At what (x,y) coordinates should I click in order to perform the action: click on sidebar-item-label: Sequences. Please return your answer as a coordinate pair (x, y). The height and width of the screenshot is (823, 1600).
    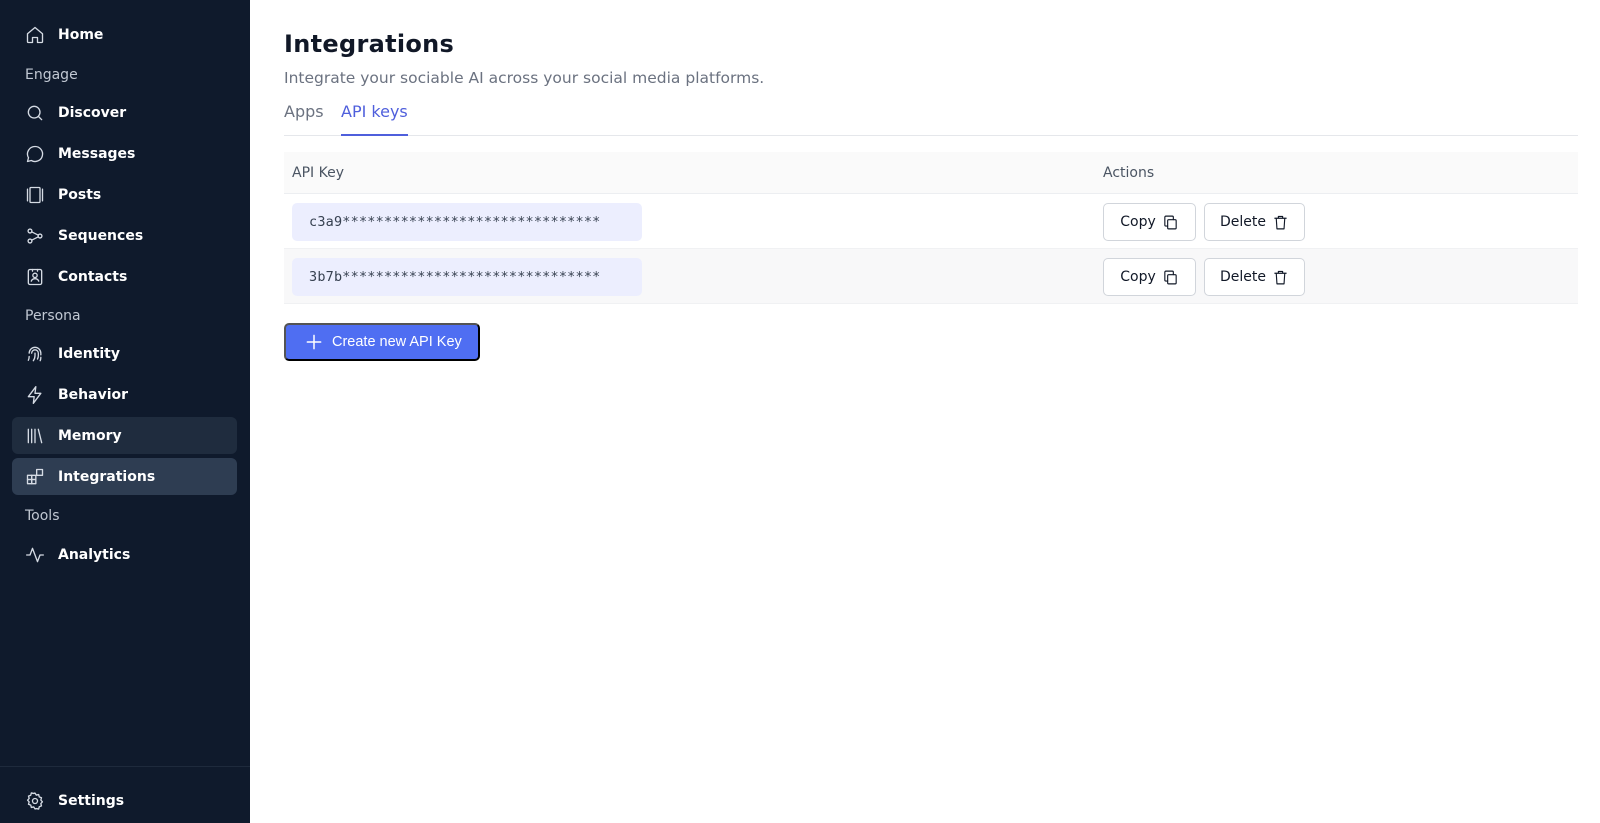
    Looking at the image, I should click on (101, 235).